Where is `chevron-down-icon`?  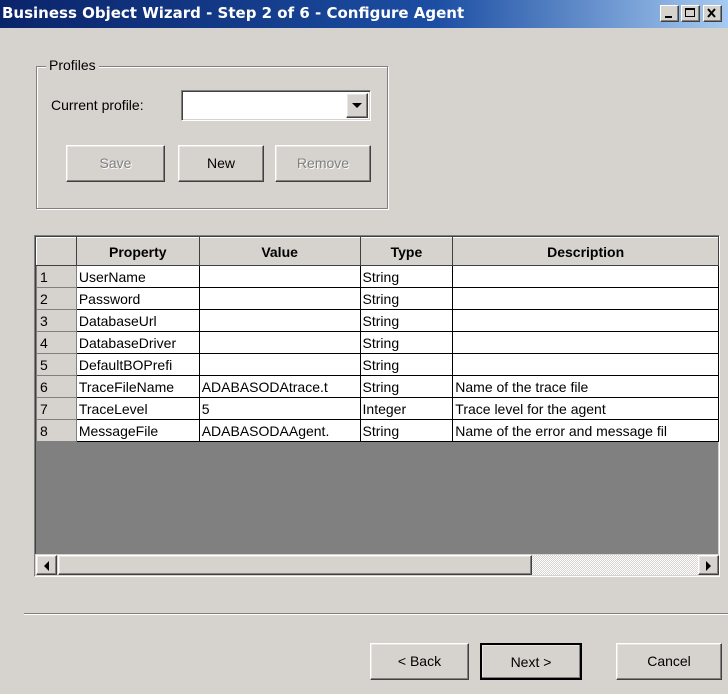
chevron-down-icon is located at coordinates (357, 105).